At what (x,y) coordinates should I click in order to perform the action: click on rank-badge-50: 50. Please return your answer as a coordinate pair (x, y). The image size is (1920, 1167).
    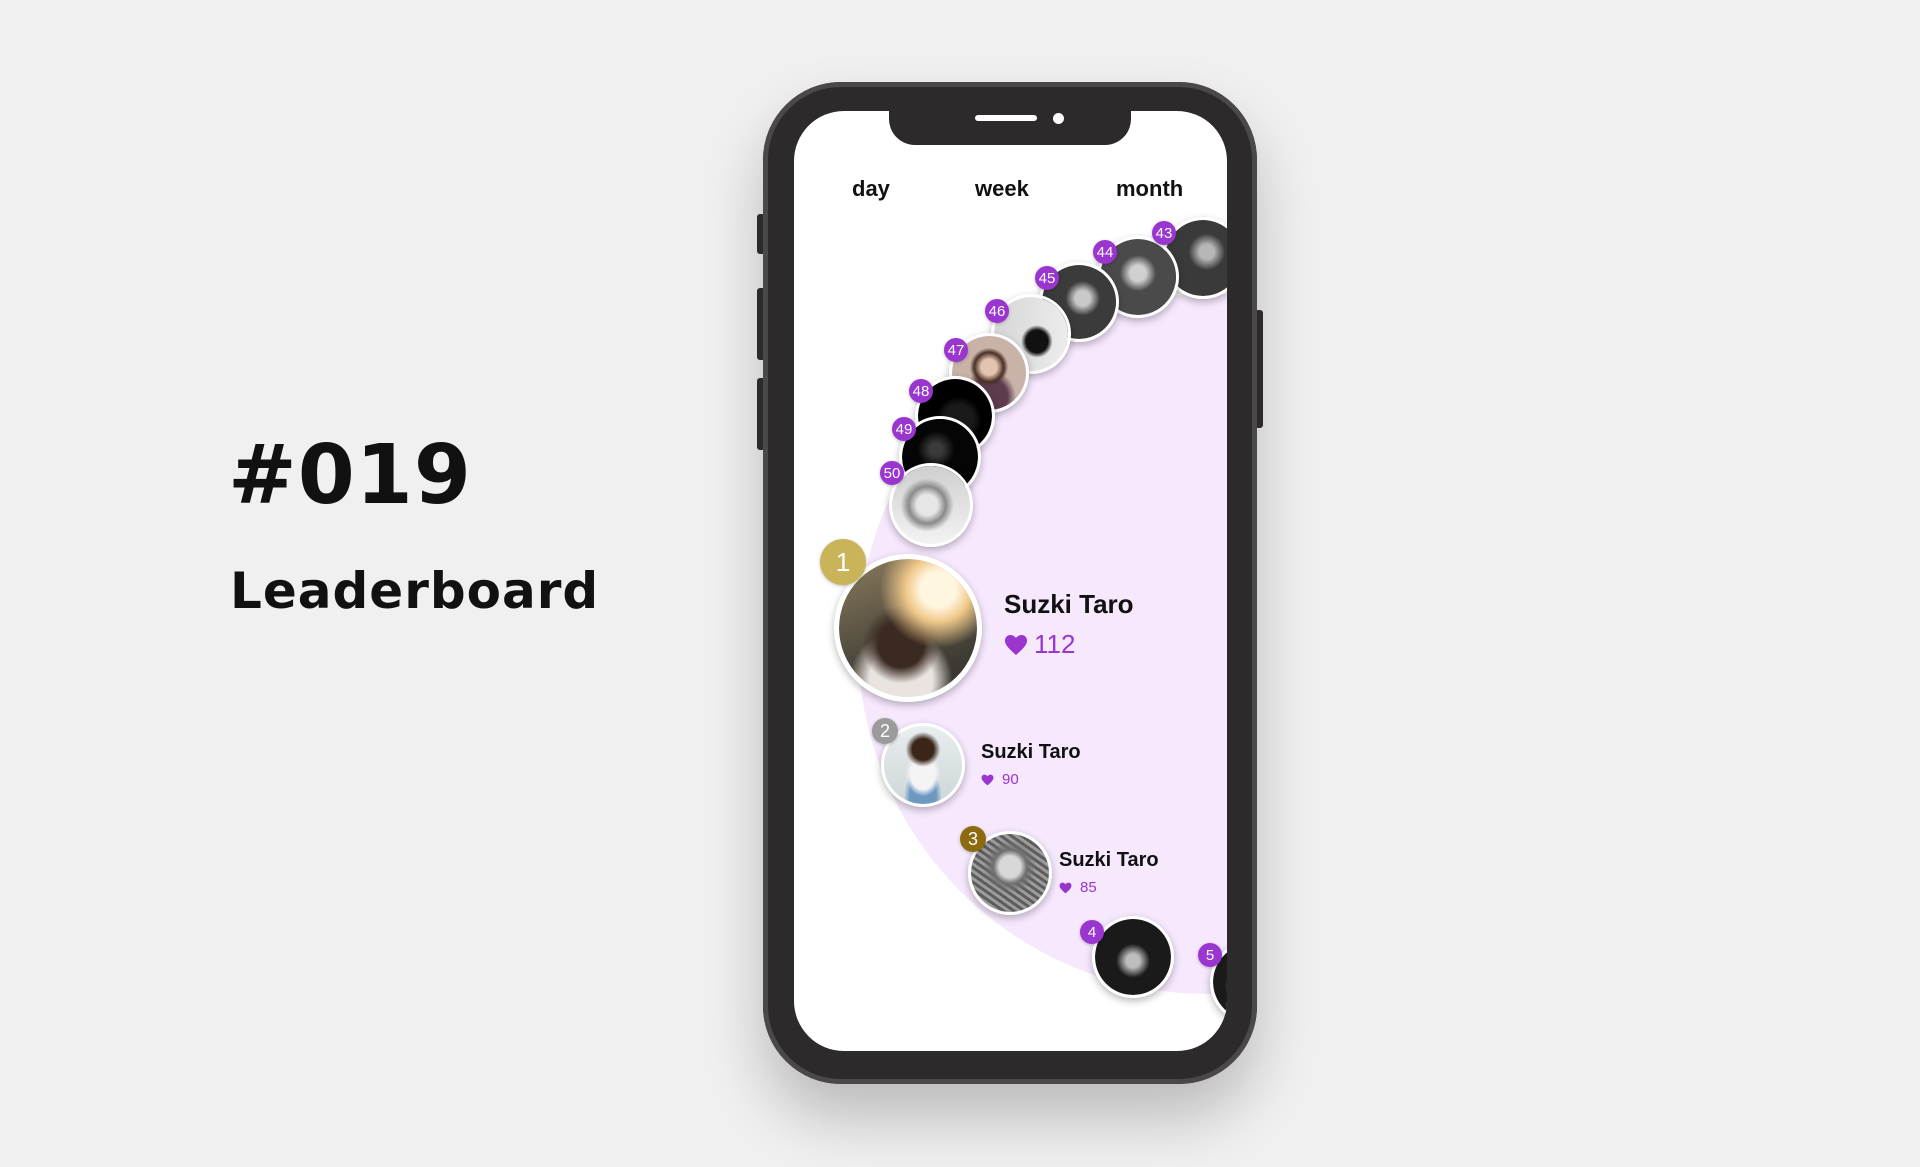
    Looking at the image, I should click on (892, 473).